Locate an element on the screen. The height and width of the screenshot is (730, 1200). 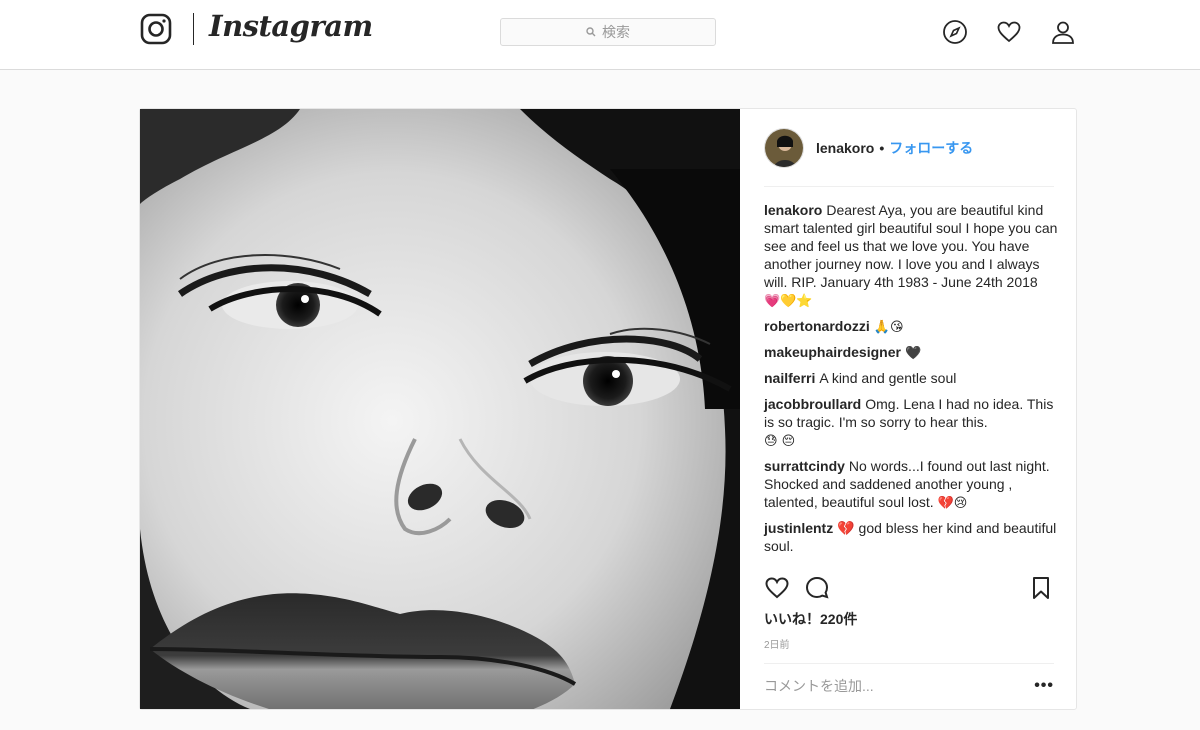
comment-username: justinlentz is located at coordinates (798, 528).